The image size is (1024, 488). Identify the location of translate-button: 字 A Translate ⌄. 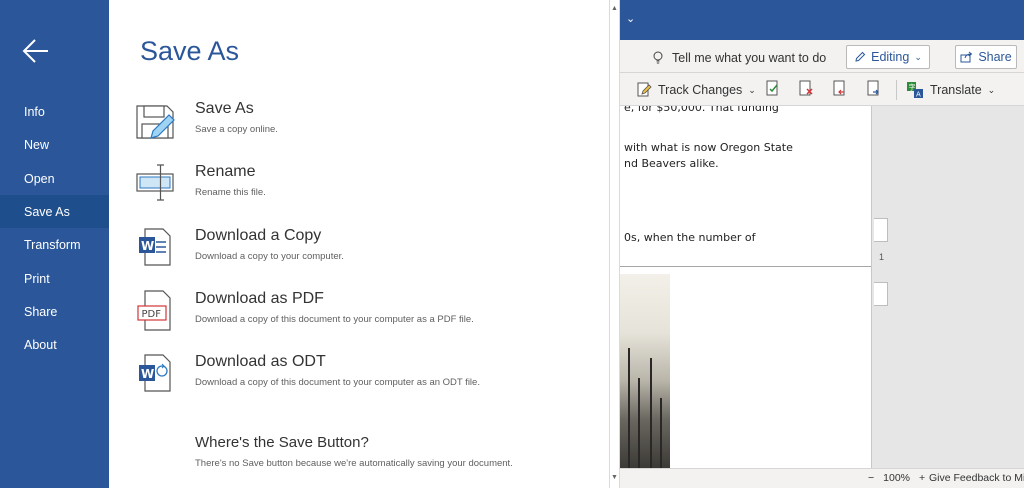
(950, 90).